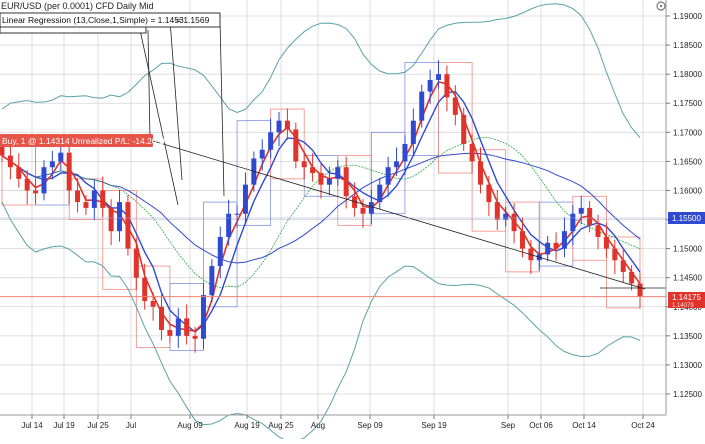 The image size is (705, 444). I want to click on date-tick-label: Sep 19, so click(434, 425).